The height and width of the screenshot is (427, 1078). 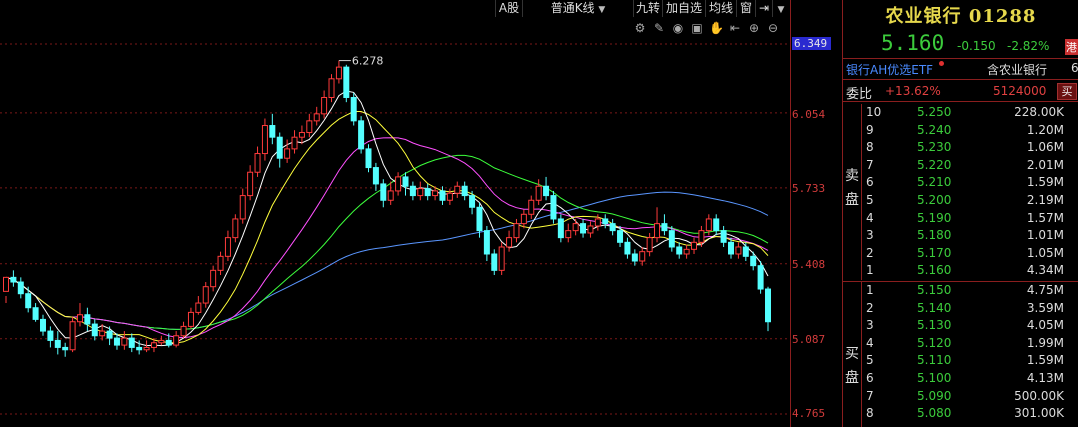 I want to click on lock-icon: ▣, so click(x=697, y=28).